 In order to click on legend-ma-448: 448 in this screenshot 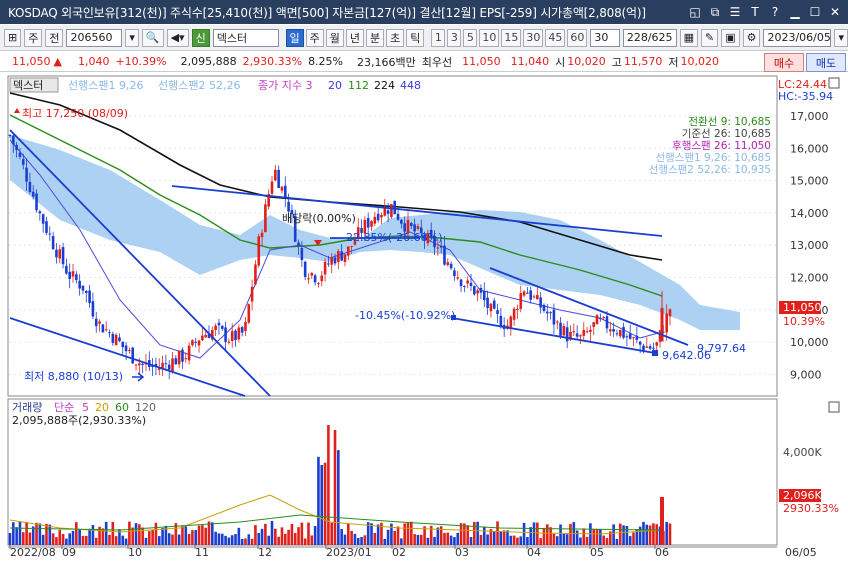, I will do `click(410, 85)`.